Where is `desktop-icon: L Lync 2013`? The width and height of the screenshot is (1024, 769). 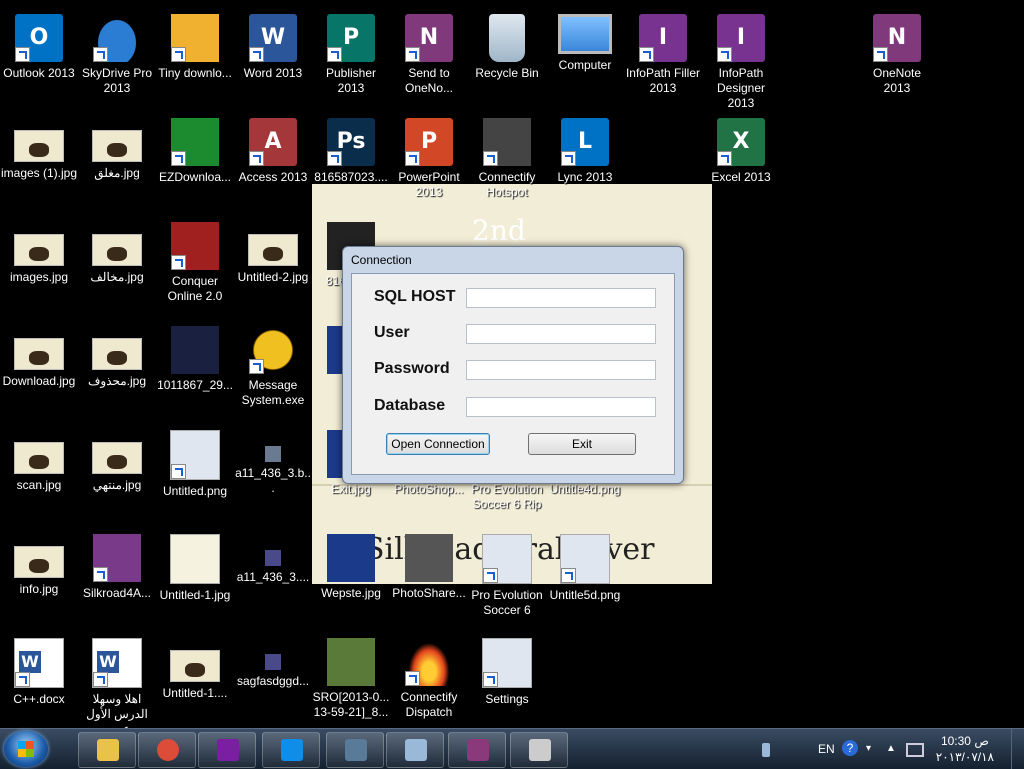 desktop-icon: L Lync 2013 is located at coordinates (585, 160).